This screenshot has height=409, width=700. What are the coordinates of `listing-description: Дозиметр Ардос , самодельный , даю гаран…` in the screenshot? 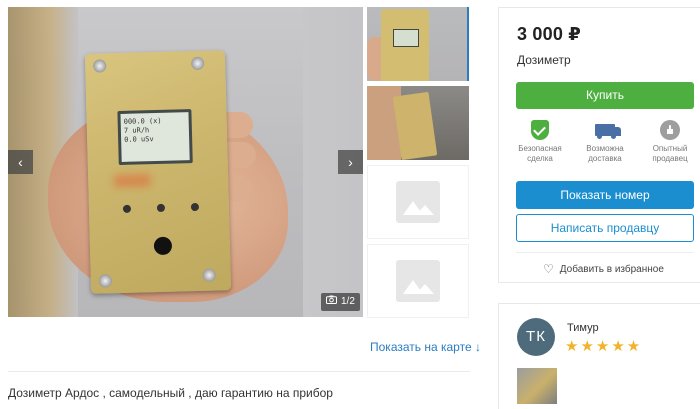 It's located at (170, 393).